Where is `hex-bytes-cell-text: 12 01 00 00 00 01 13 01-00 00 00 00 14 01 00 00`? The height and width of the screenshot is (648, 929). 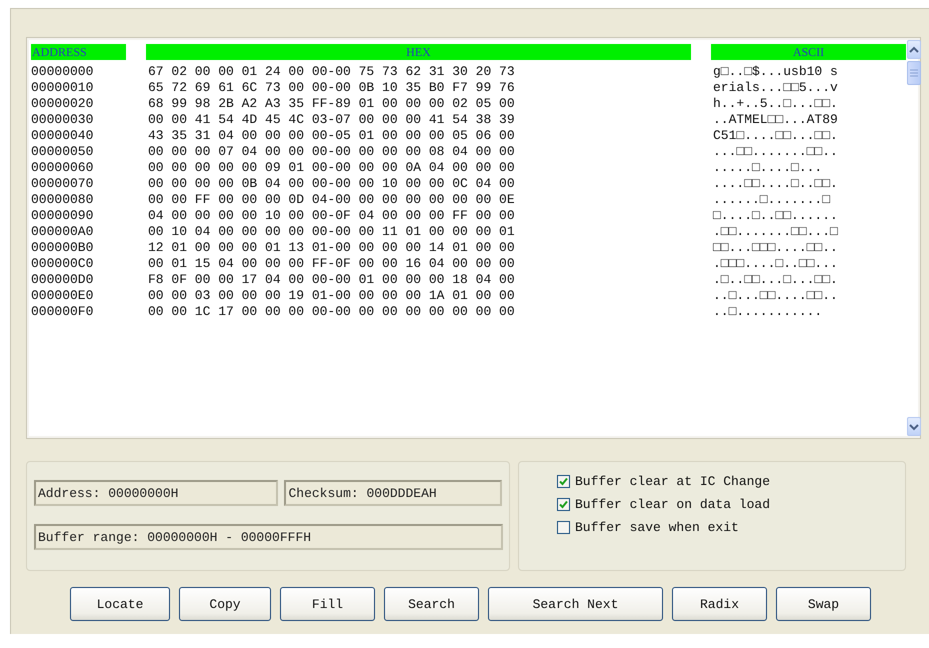
hex-bytes-cell-text: 12 01 00 00 00 01 13 01-00 00 00 00 14 01 00 00 is located at coordinates (331, 248).